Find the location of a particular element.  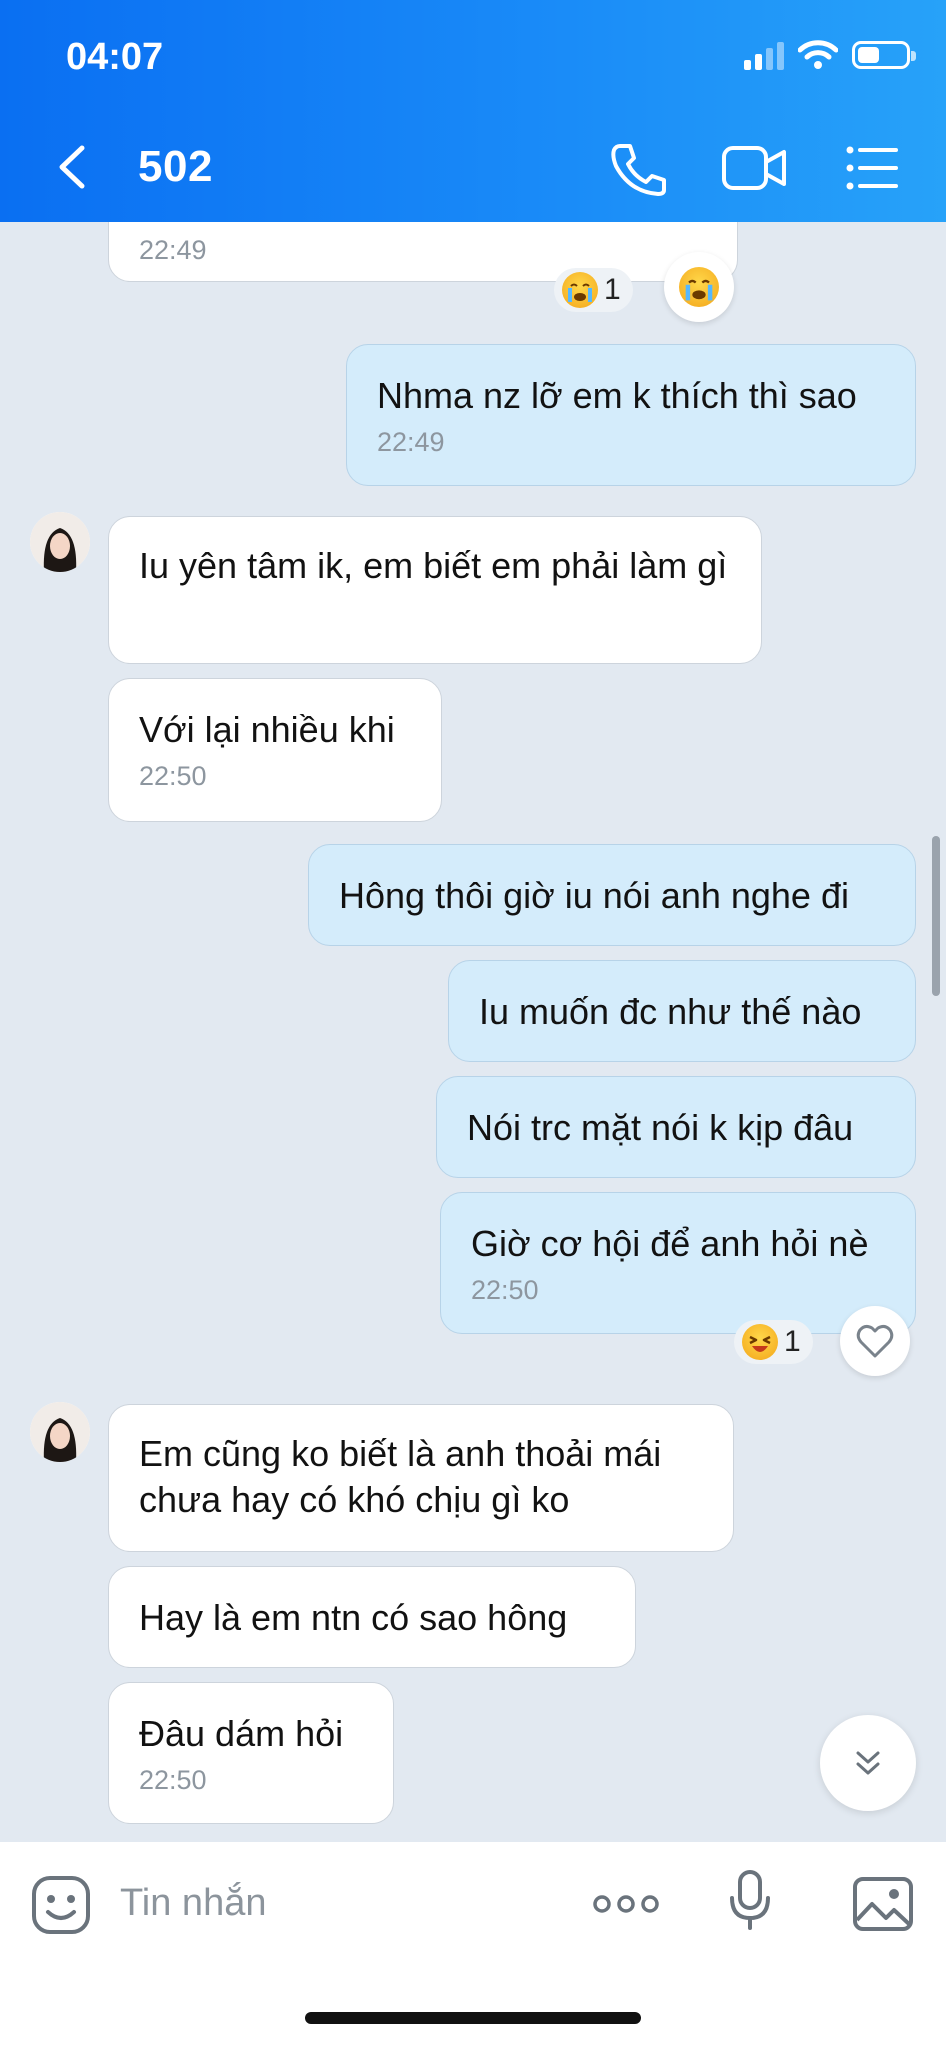

scroll-to-bottom-button is located at coordinates (868, 1763).